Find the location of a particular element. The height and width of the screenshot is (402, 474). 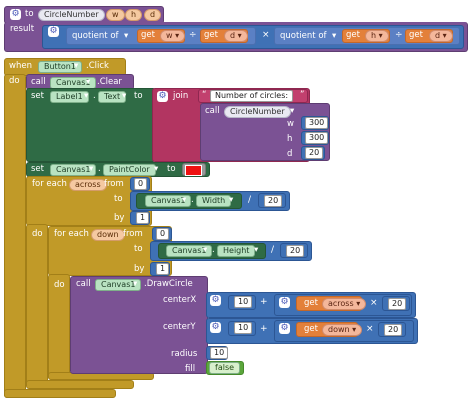

radius-value: 10 is located at coordinates (219, 353).